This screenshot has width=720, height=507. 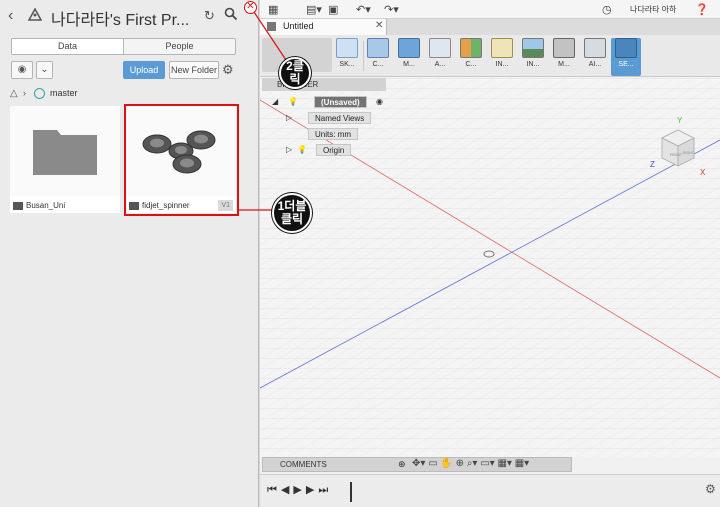 I want to click on clock-icon: ◷, so click(x=607, y=9).